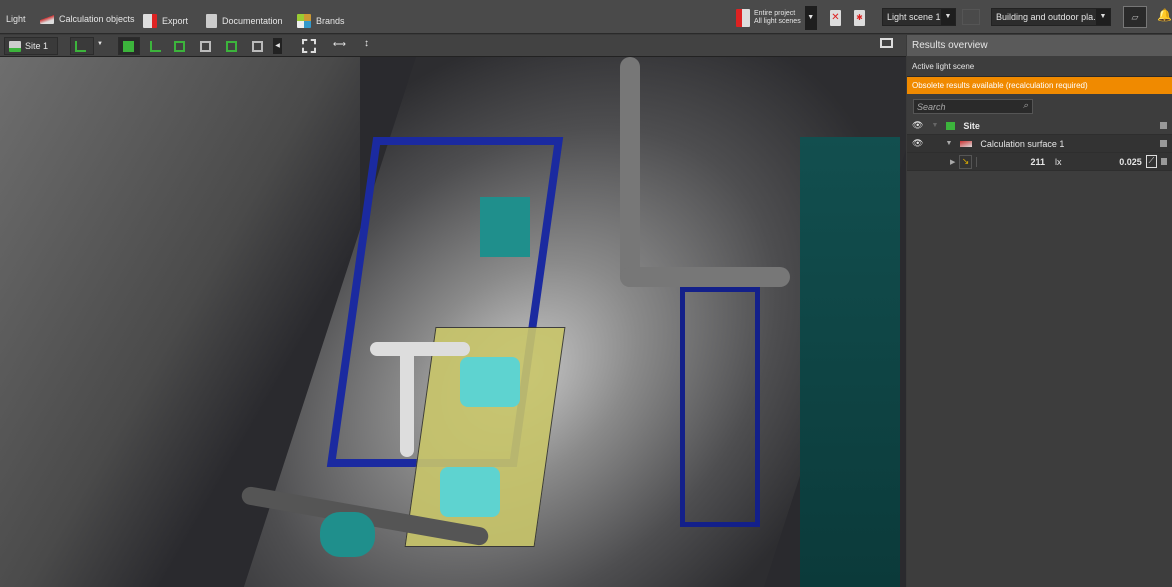 This screenshot has height=587, width=1172. What do you see at coordinates (211, 21) in the screenshot?
I see `documentation-icon` at bounding box center [211, 21].